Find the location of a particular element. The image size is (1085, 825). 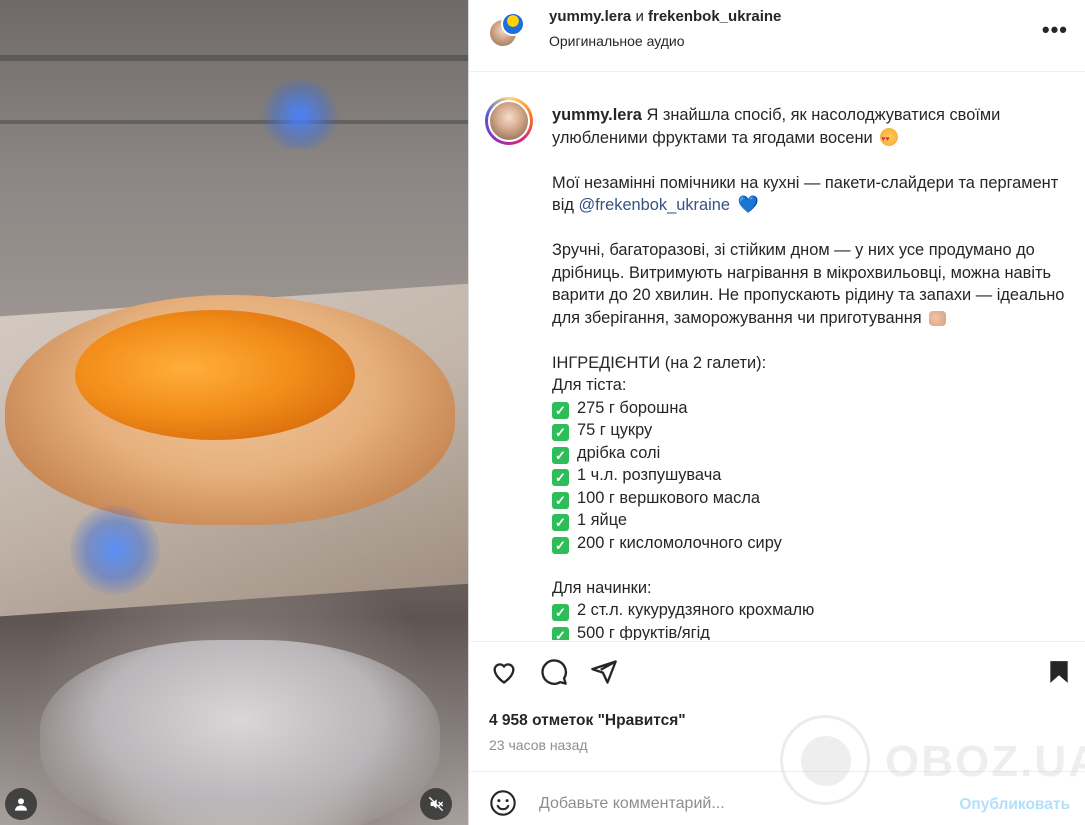

towel is located at coordinates (240, 732).